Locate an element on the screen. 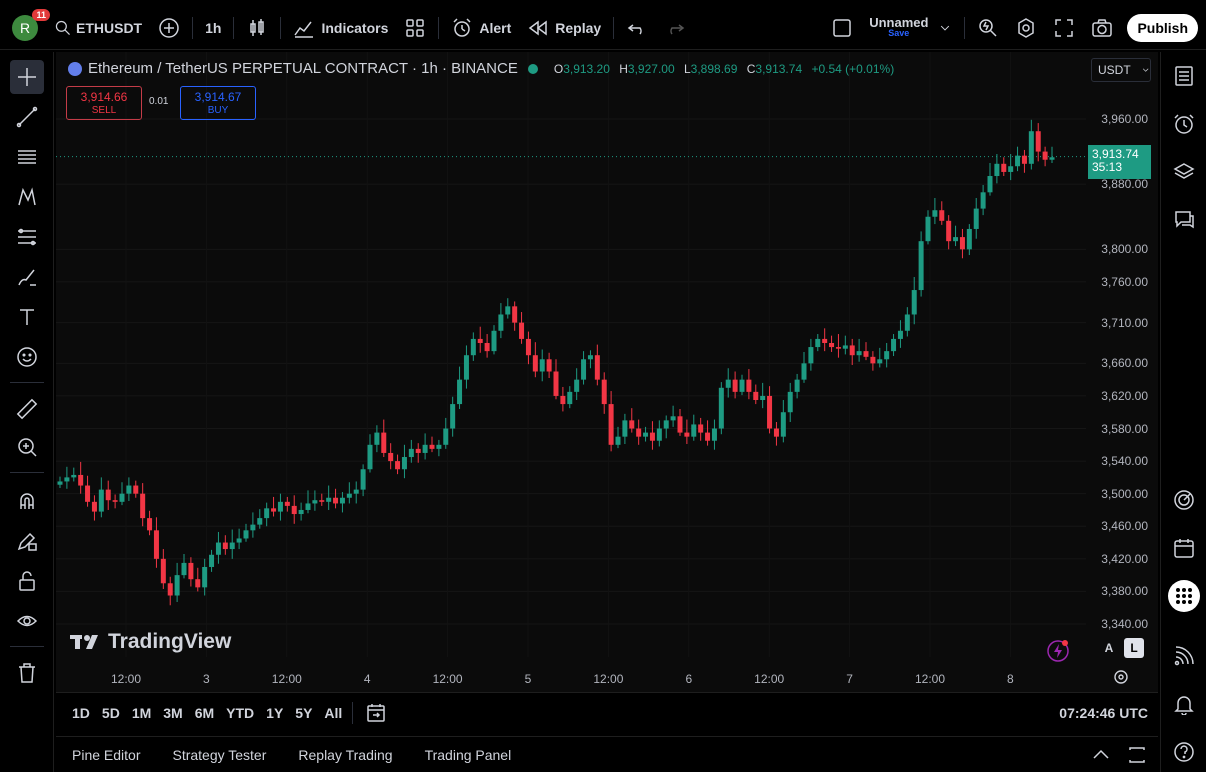  price-tick-label: 3,880.00 is located at coordinates (1124, 184).